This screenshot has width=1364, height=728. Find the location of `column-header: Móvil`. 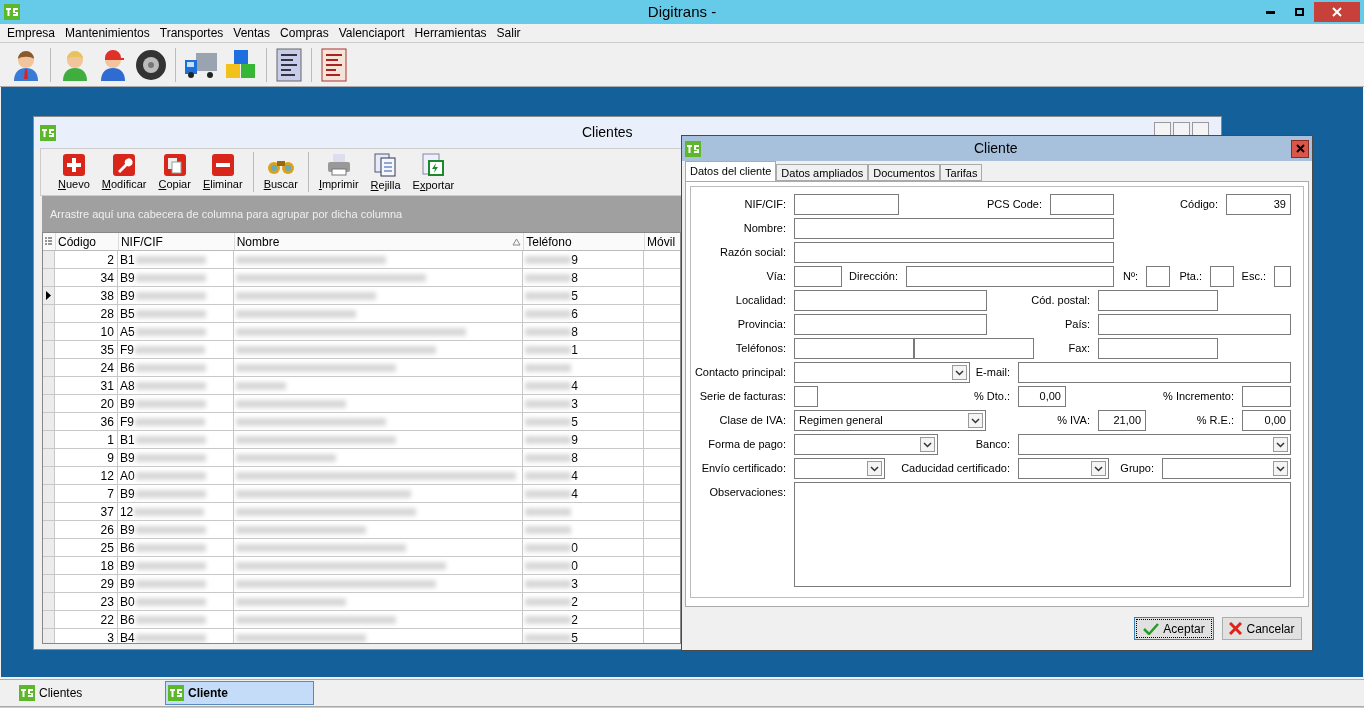

column-header: Móvil is located at coordinates (662, 241).